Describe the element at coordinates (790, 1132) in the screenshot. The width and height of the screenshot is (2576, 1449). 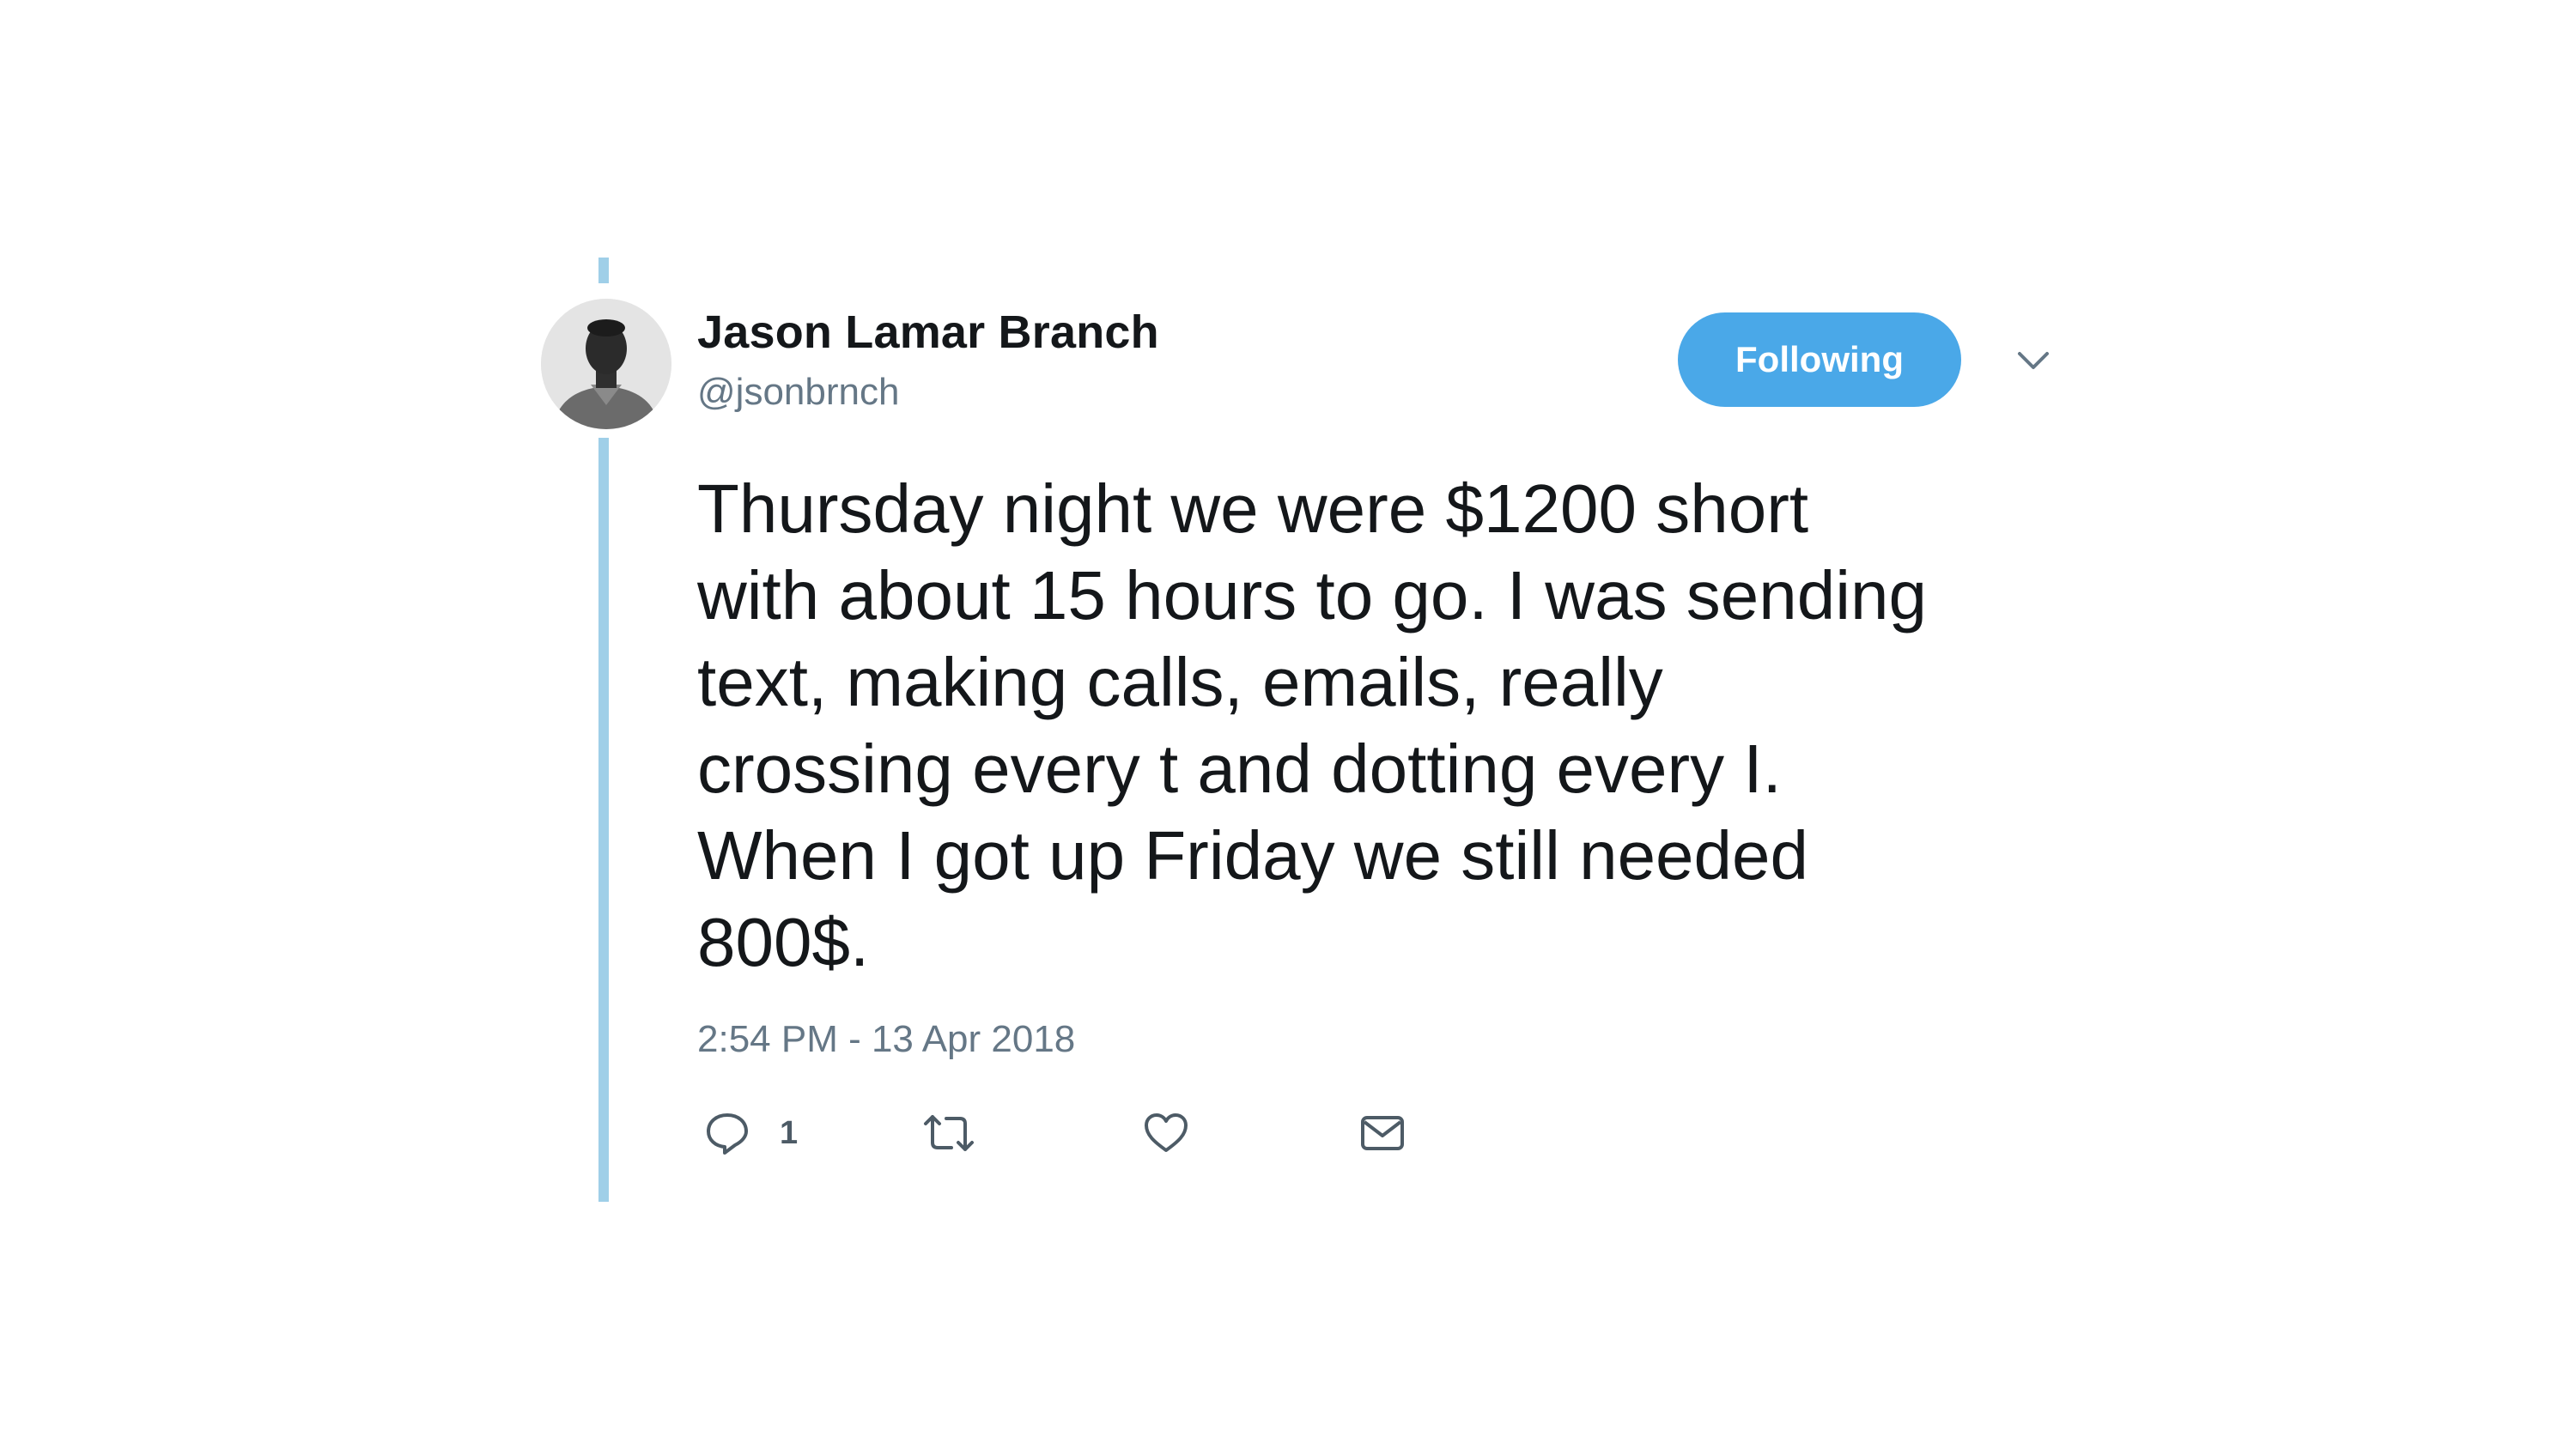
I see `reply-count: 1` at that location.